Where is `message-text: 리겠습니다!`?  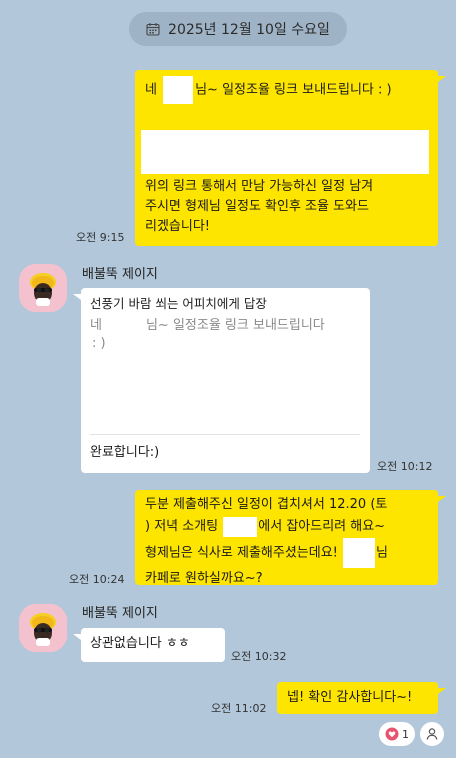 message-text: 리겠습니다! is located at coordinates (178, 226).